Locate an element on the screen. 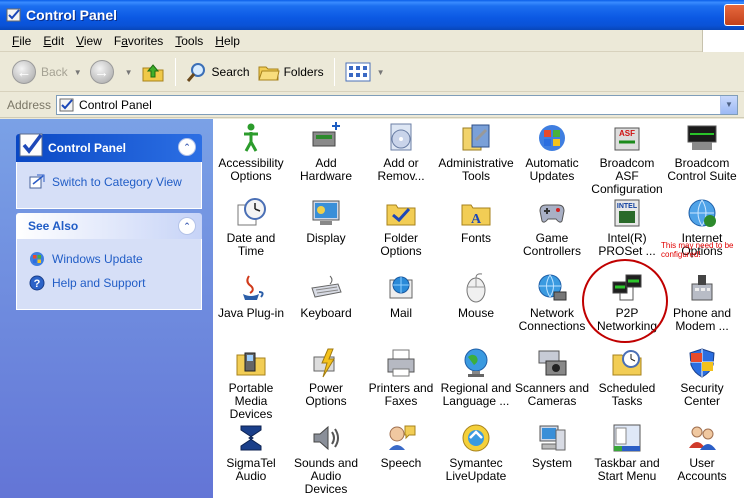 Image resolution: width=744 pixels, height=498 pixels. item-label: Speech is located at coordinates (401, 463).